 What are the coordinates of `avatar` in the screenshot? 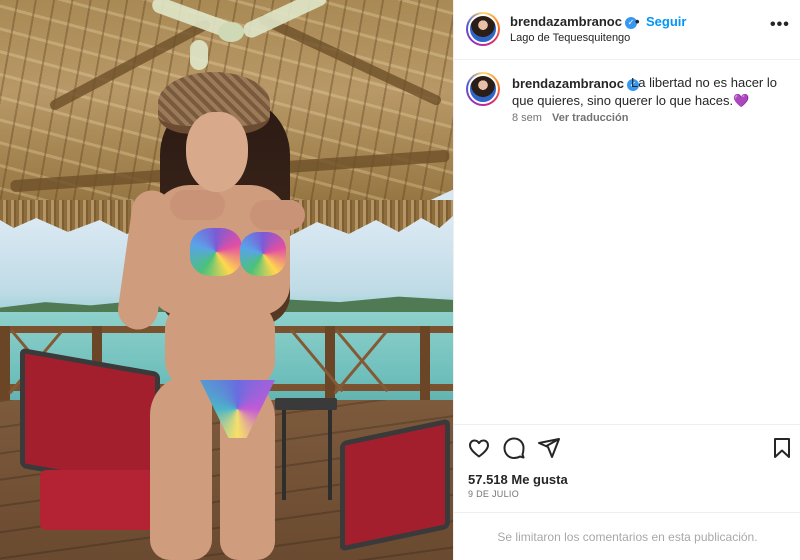 It's located at (483, 29).